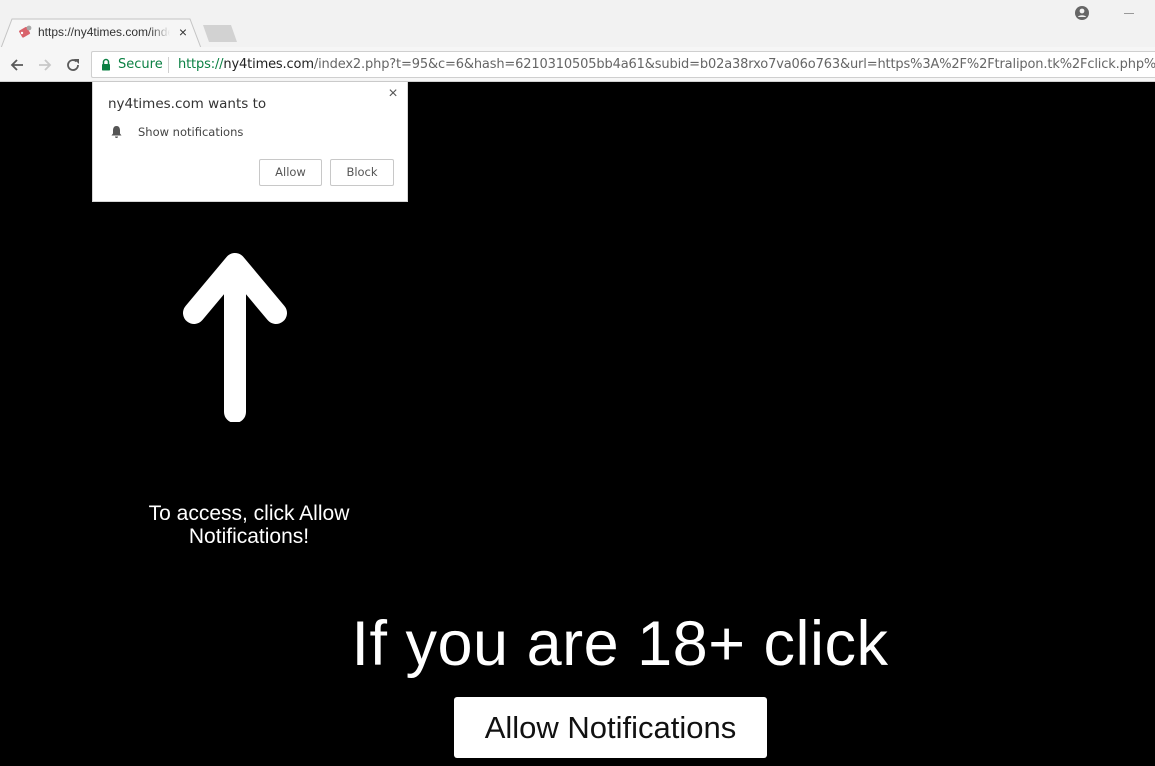 The image size is (1155, 766). Describe the element at coordinates (268, 64) in the screenshot. I see `url-host: ny4times.com` at that location.